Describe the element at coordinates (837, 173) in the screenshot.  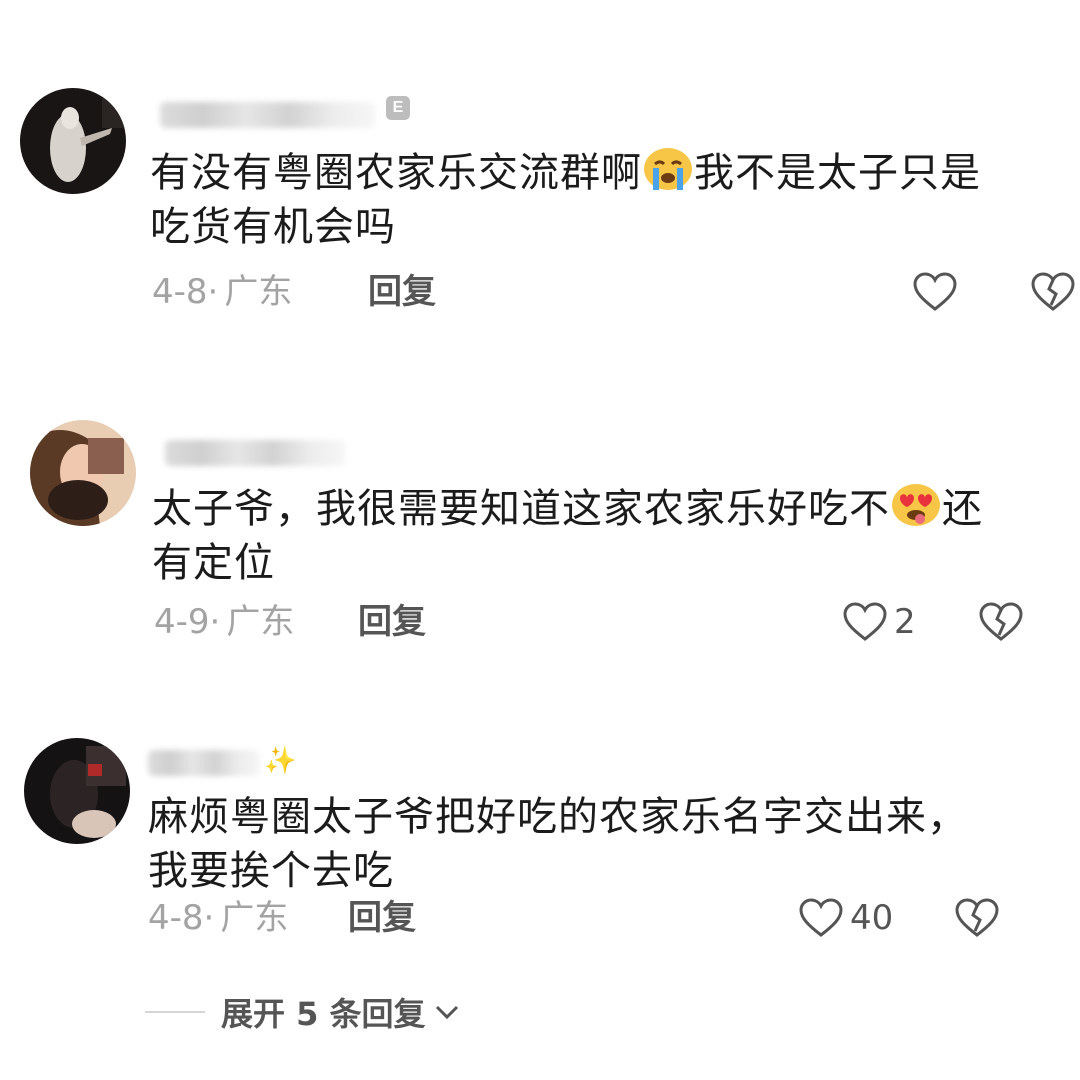
I see `comment-text-line: 我不是太子只是` at that location.